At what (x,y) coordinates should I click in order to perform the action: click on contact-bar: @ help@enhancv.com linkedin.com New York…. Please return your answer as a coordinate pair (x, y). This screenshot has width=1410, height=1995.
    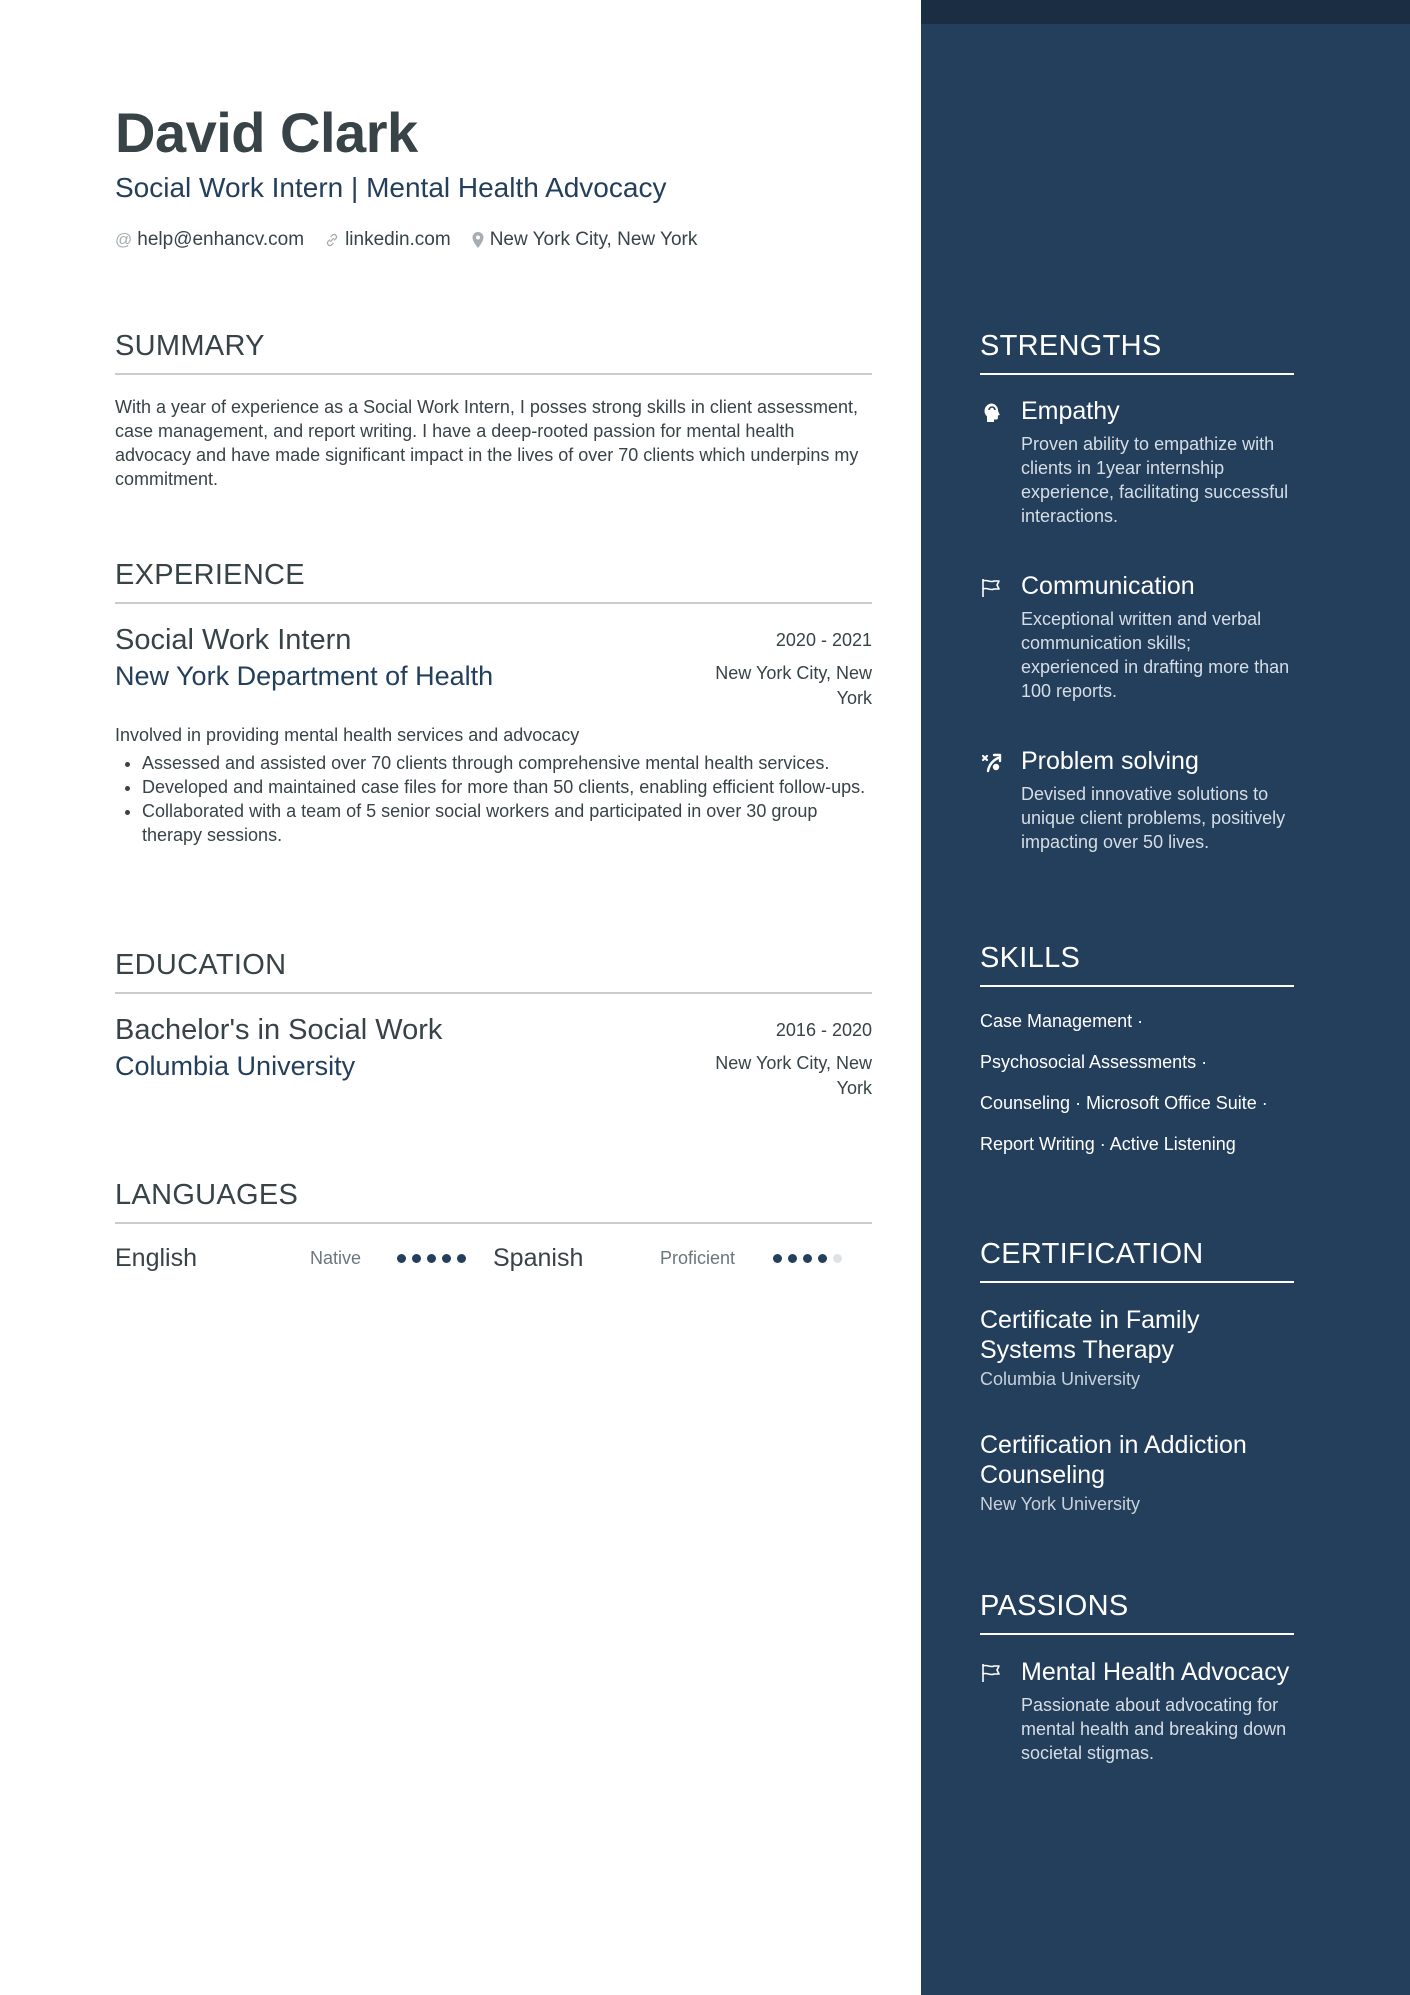
    Looking at the image, I should click on (416, 240).